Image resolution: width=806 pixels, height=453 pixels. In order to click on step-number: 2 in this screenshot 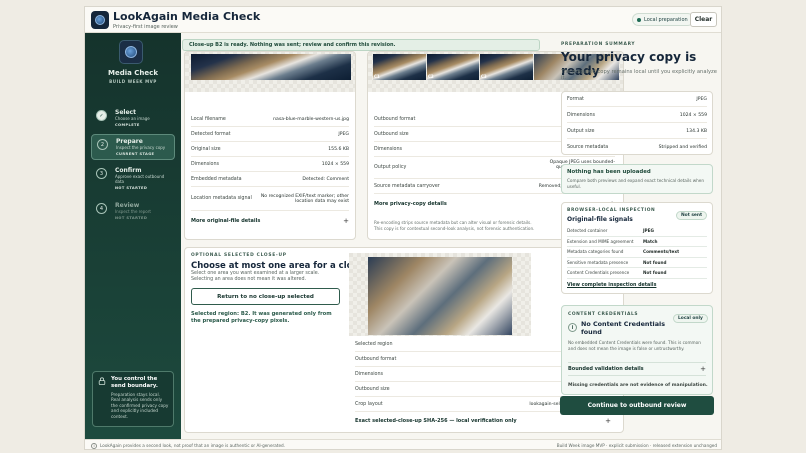, I will do `click(102, 144)`.